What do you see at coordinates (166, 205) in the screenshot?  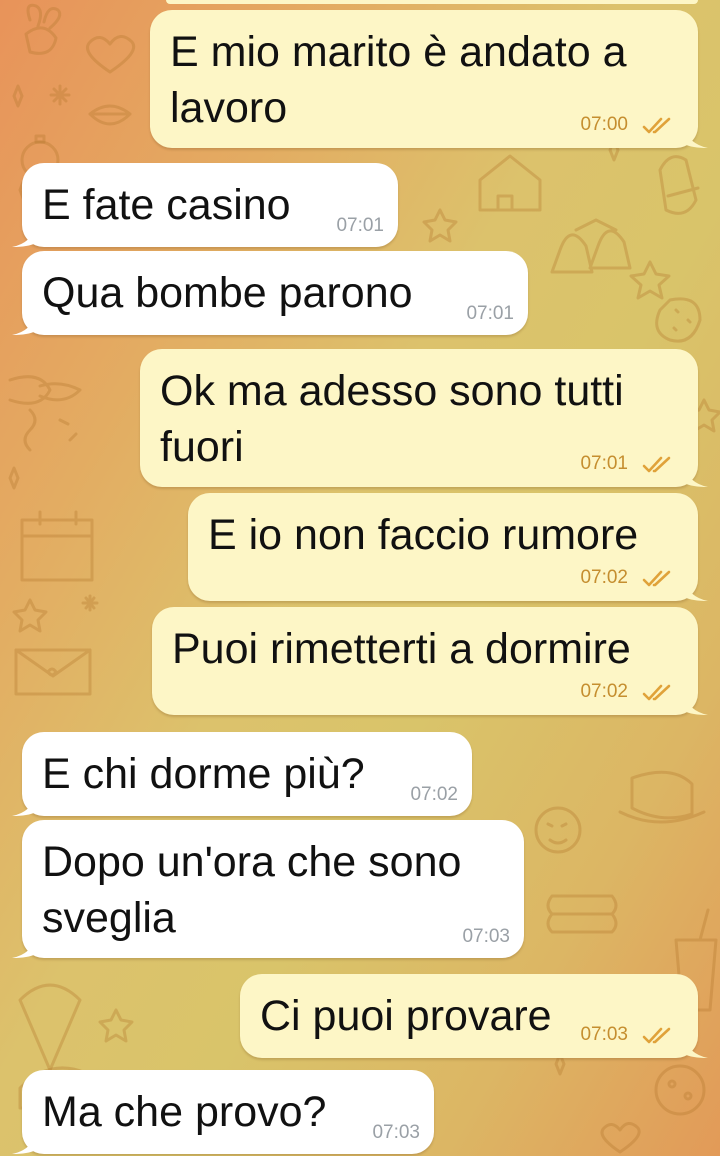 I see `message-text: E fate casino` at bounding box center [166, 205].